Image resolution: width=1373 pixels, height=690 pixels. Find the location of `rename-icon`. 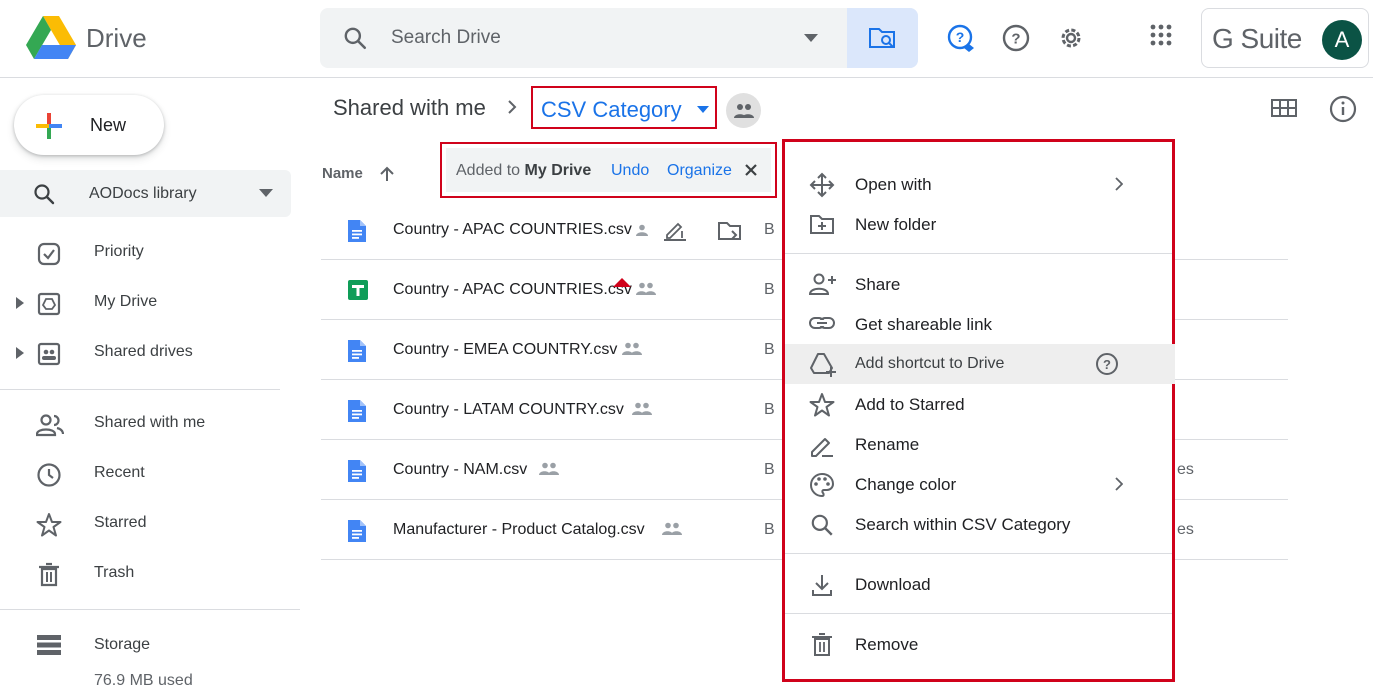

rename-icon is located at coordinates (675, 230).